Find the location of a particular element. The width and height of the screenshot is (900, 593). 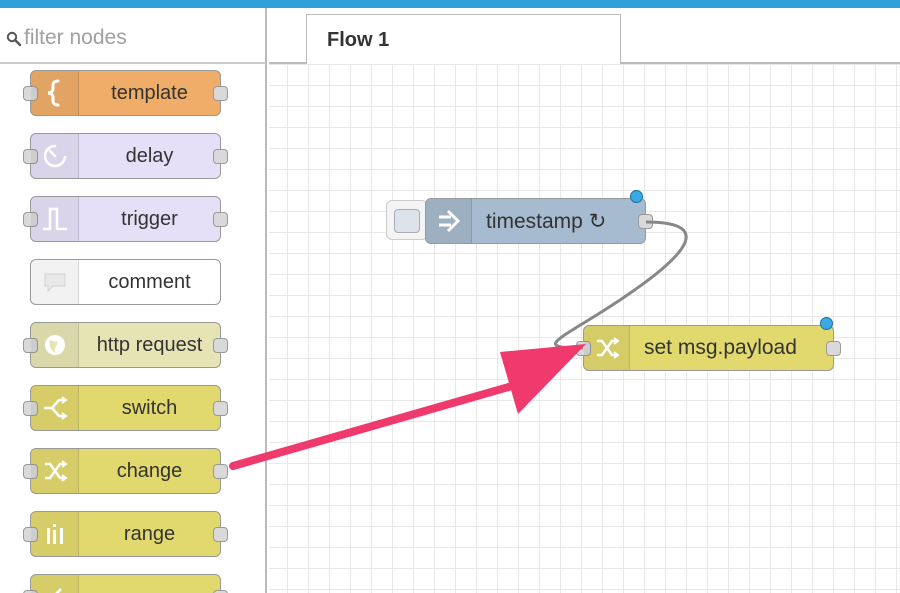

tab-flow-1: Flow 1 is located at coordinates (463, 40).